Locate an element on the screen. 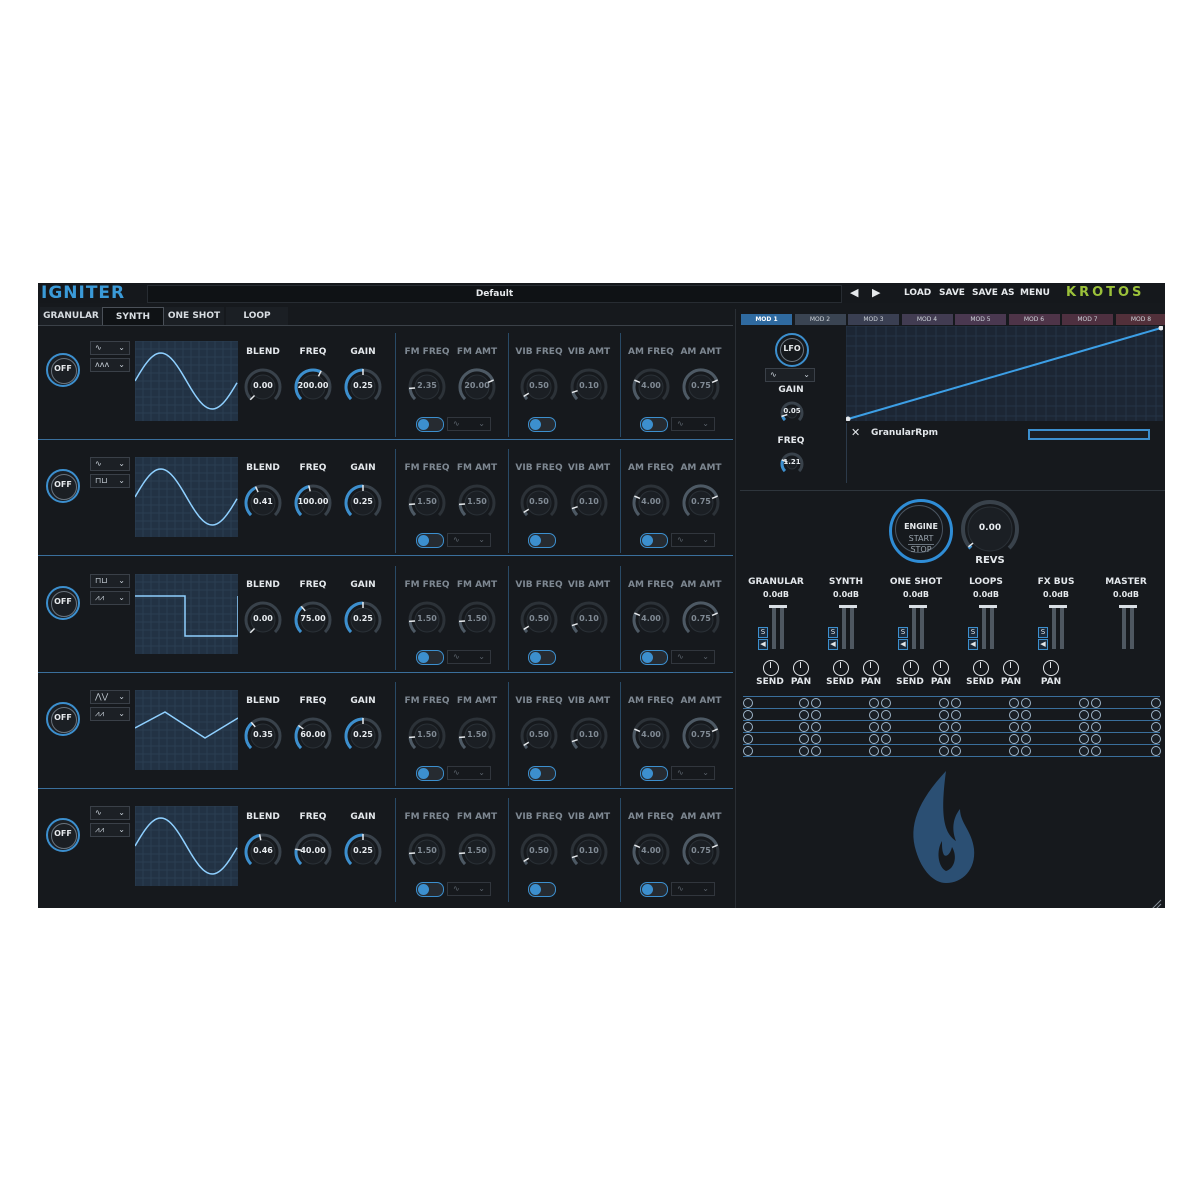 This screenshot has width=1200, height=1200. freq-knob: 60.00 is located at coordinates (313, 736).